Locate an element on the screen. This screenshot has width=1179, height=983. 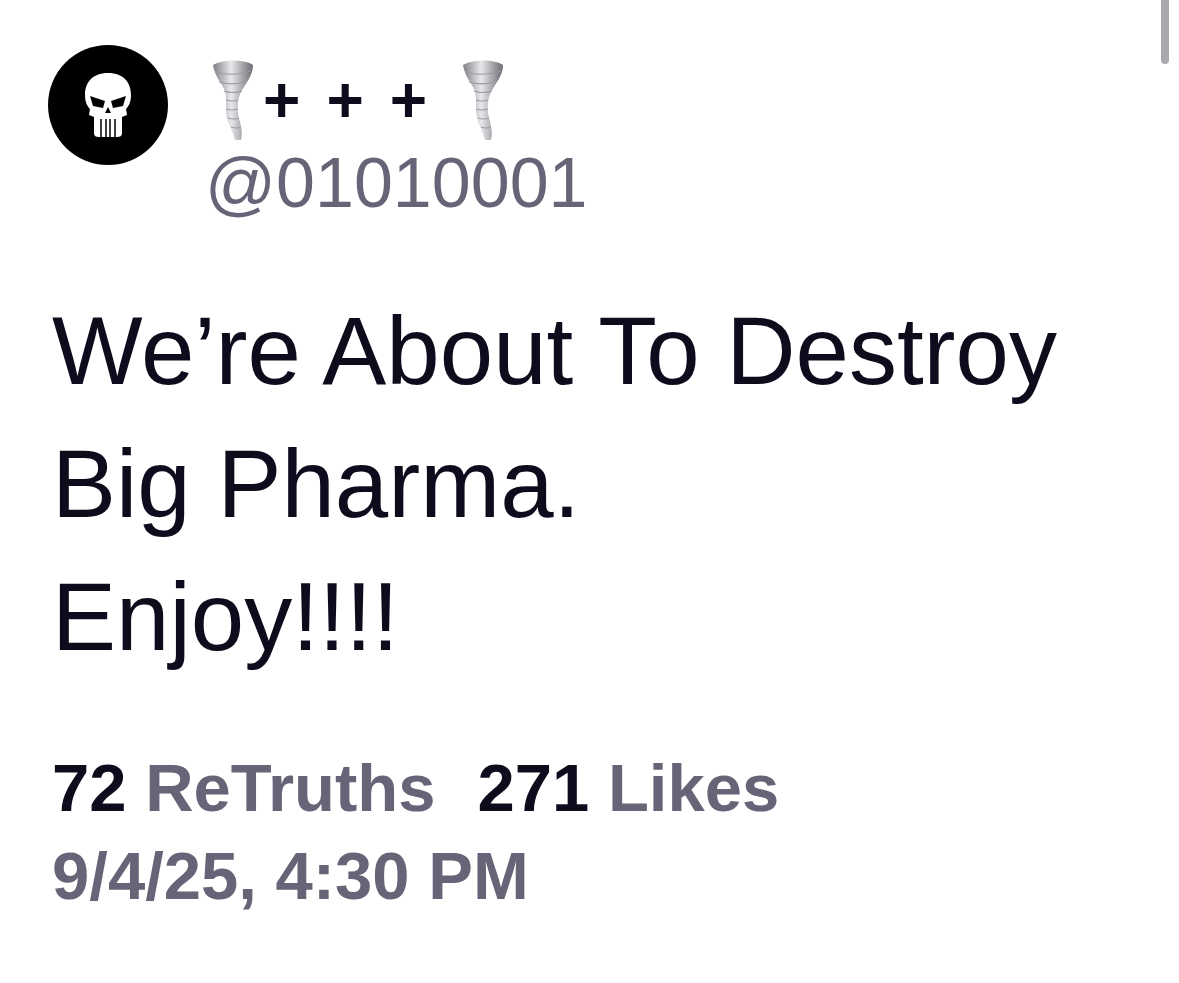
display-name: +++ is located at coordinates (358, 100).